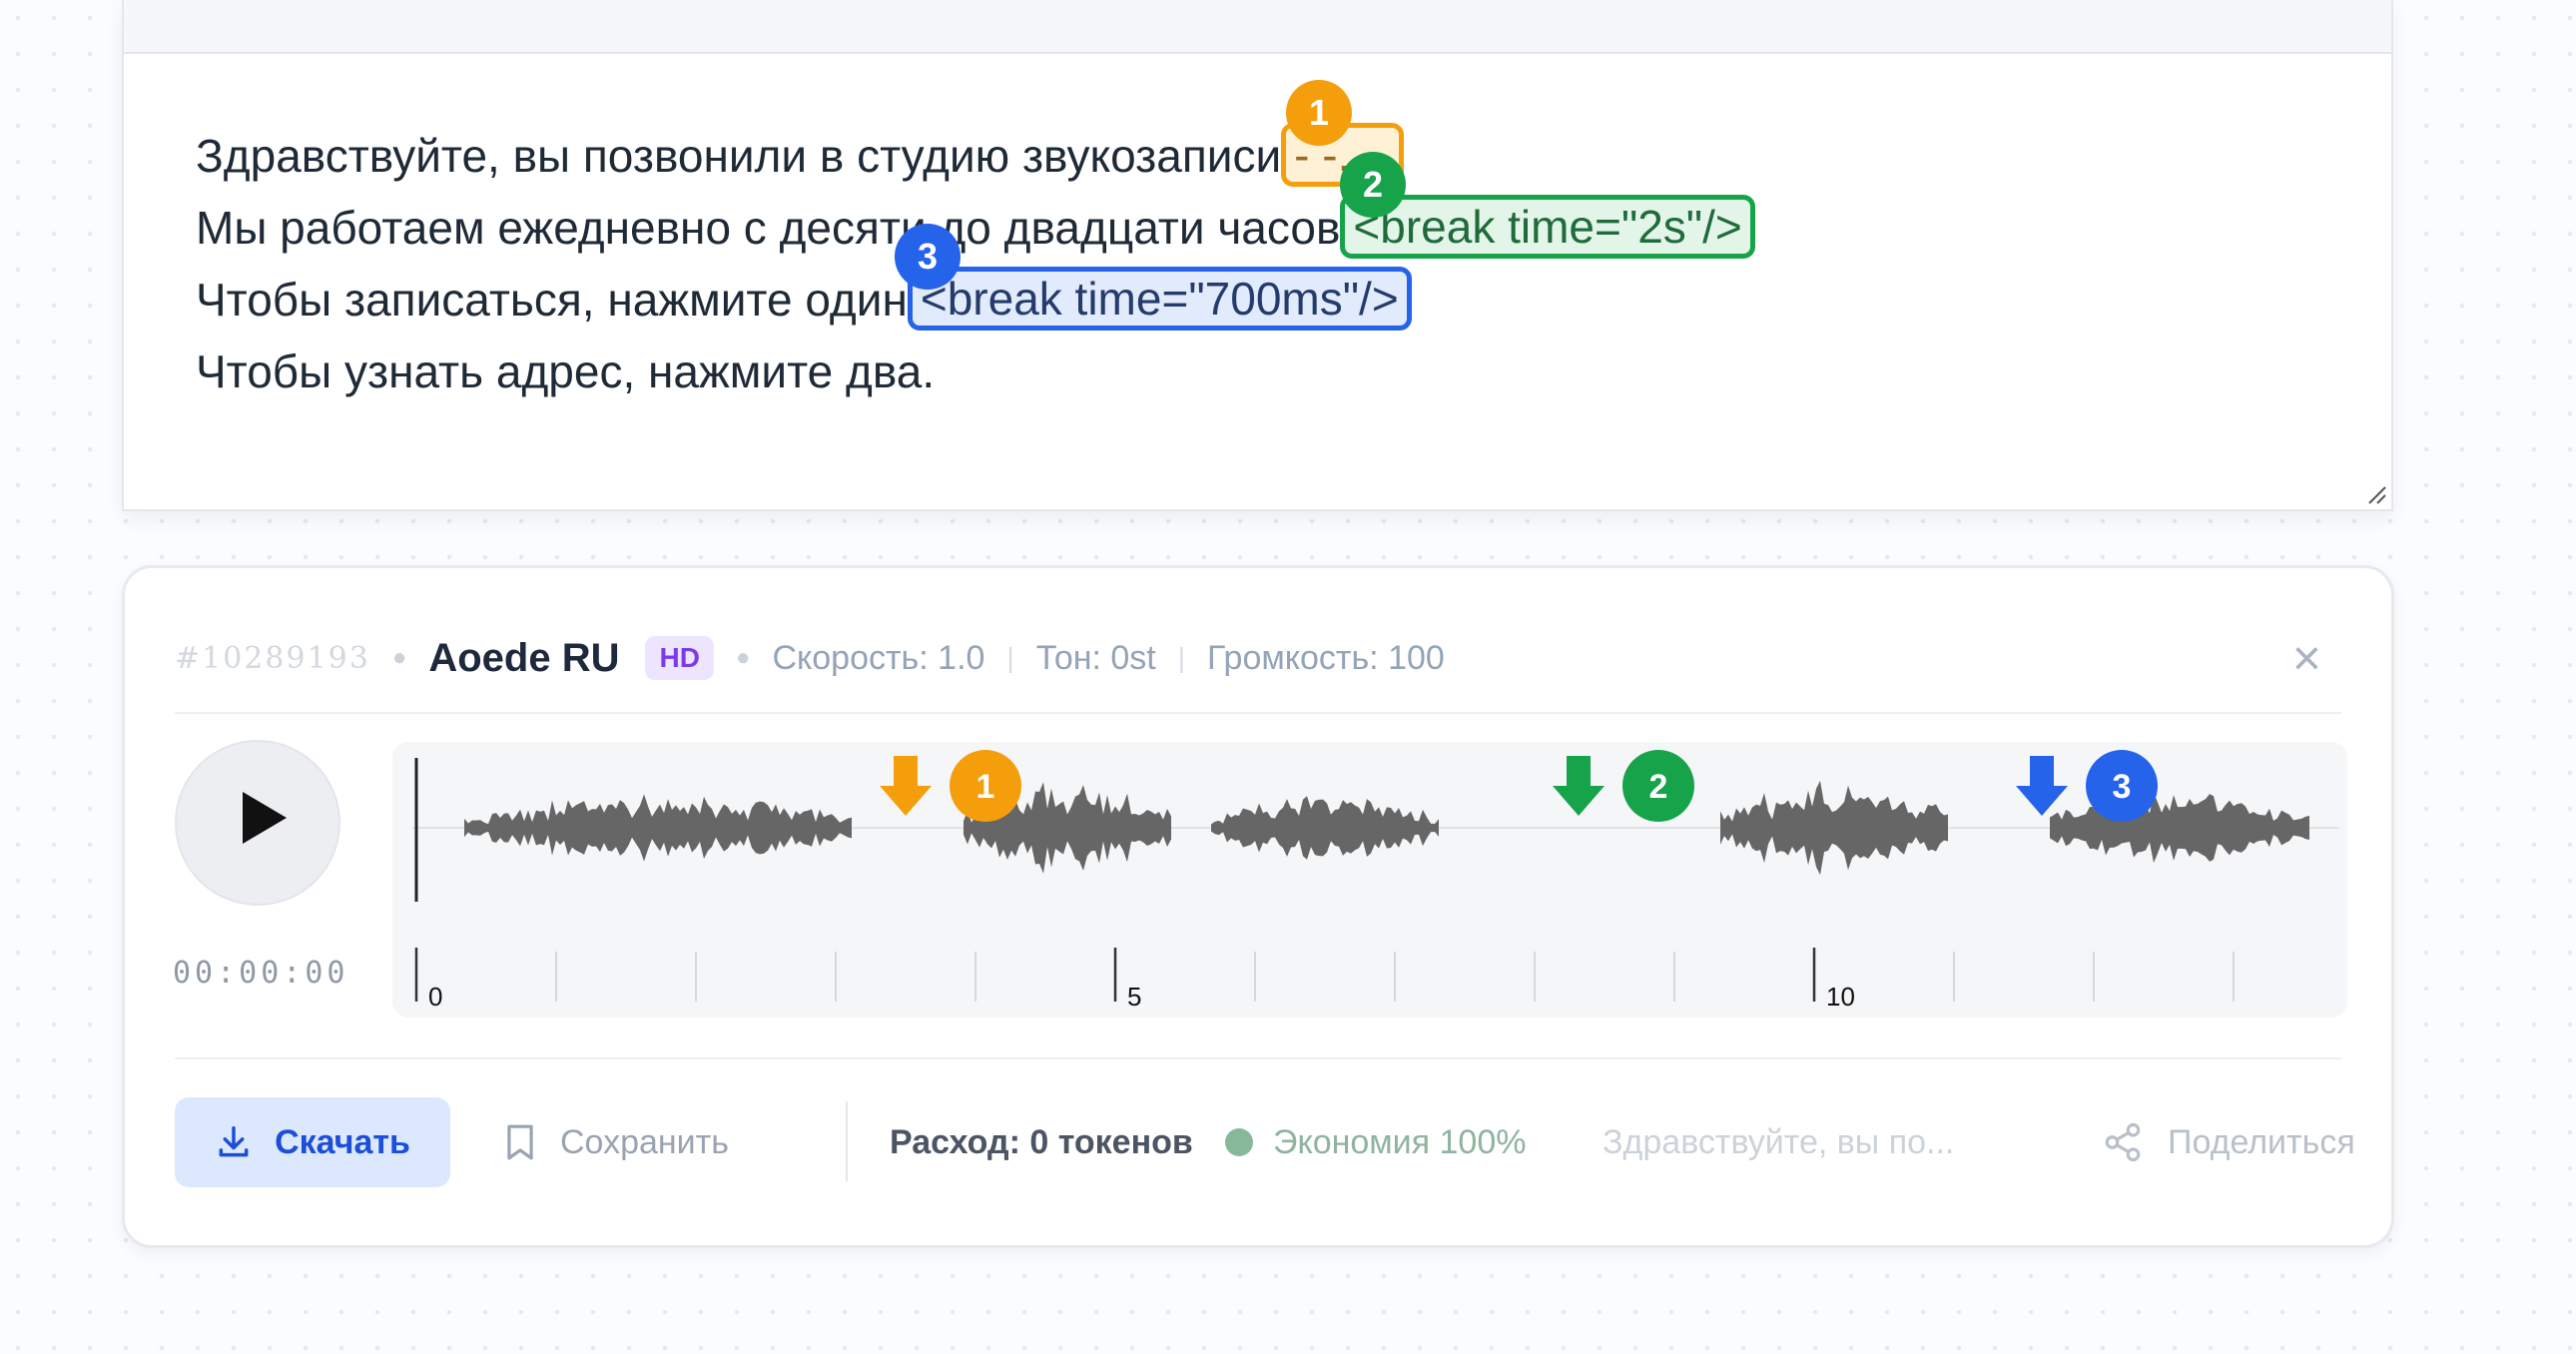 The image size is (2576, 1354). What do you see at coordinates (1658, 787) in the screenshot?
I see `pause-marker-number: 2` at bounding box center [1658, 787].